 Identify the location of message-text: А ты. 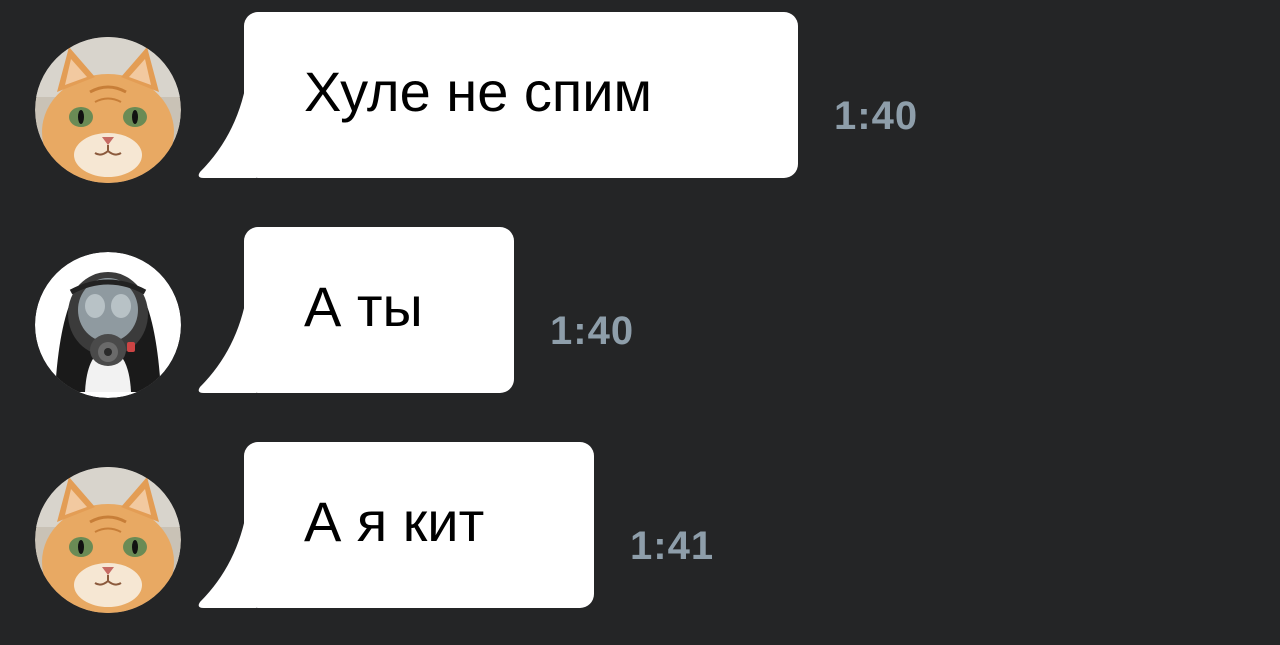
(363, 306).